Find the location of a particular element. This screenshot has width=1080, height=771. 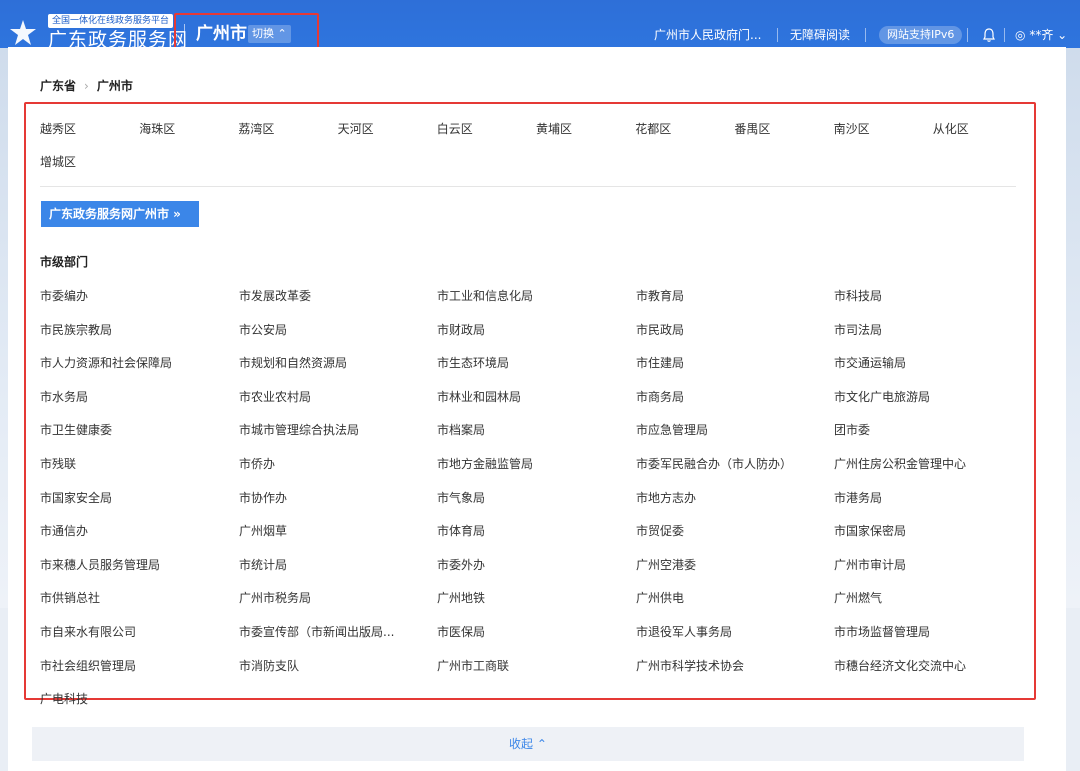

department-link: 市自来水有限公司 is located at coordinates (88, 632).